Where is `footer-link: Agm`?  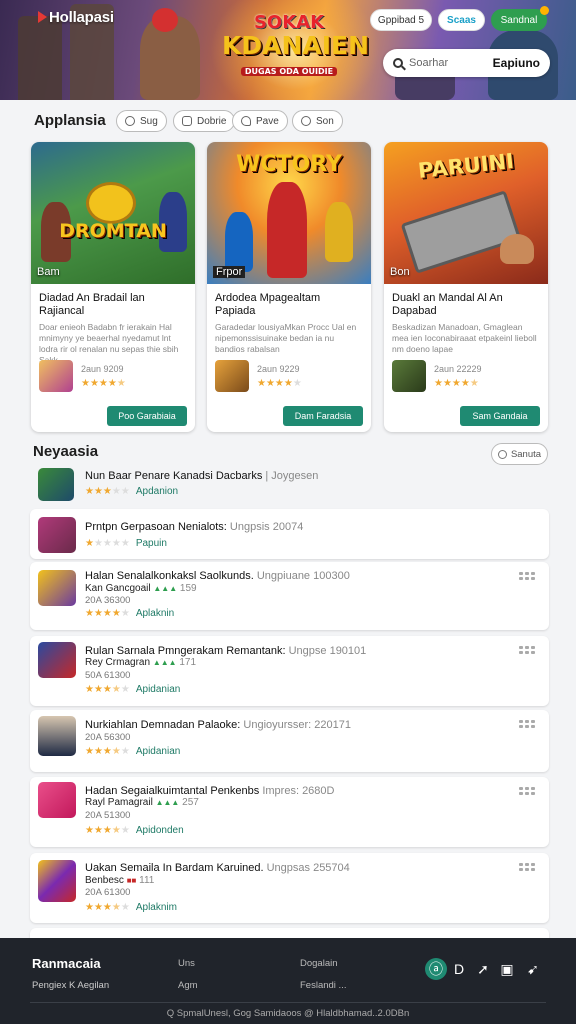 footer-link: Agm is located at coordinates (188, 985).